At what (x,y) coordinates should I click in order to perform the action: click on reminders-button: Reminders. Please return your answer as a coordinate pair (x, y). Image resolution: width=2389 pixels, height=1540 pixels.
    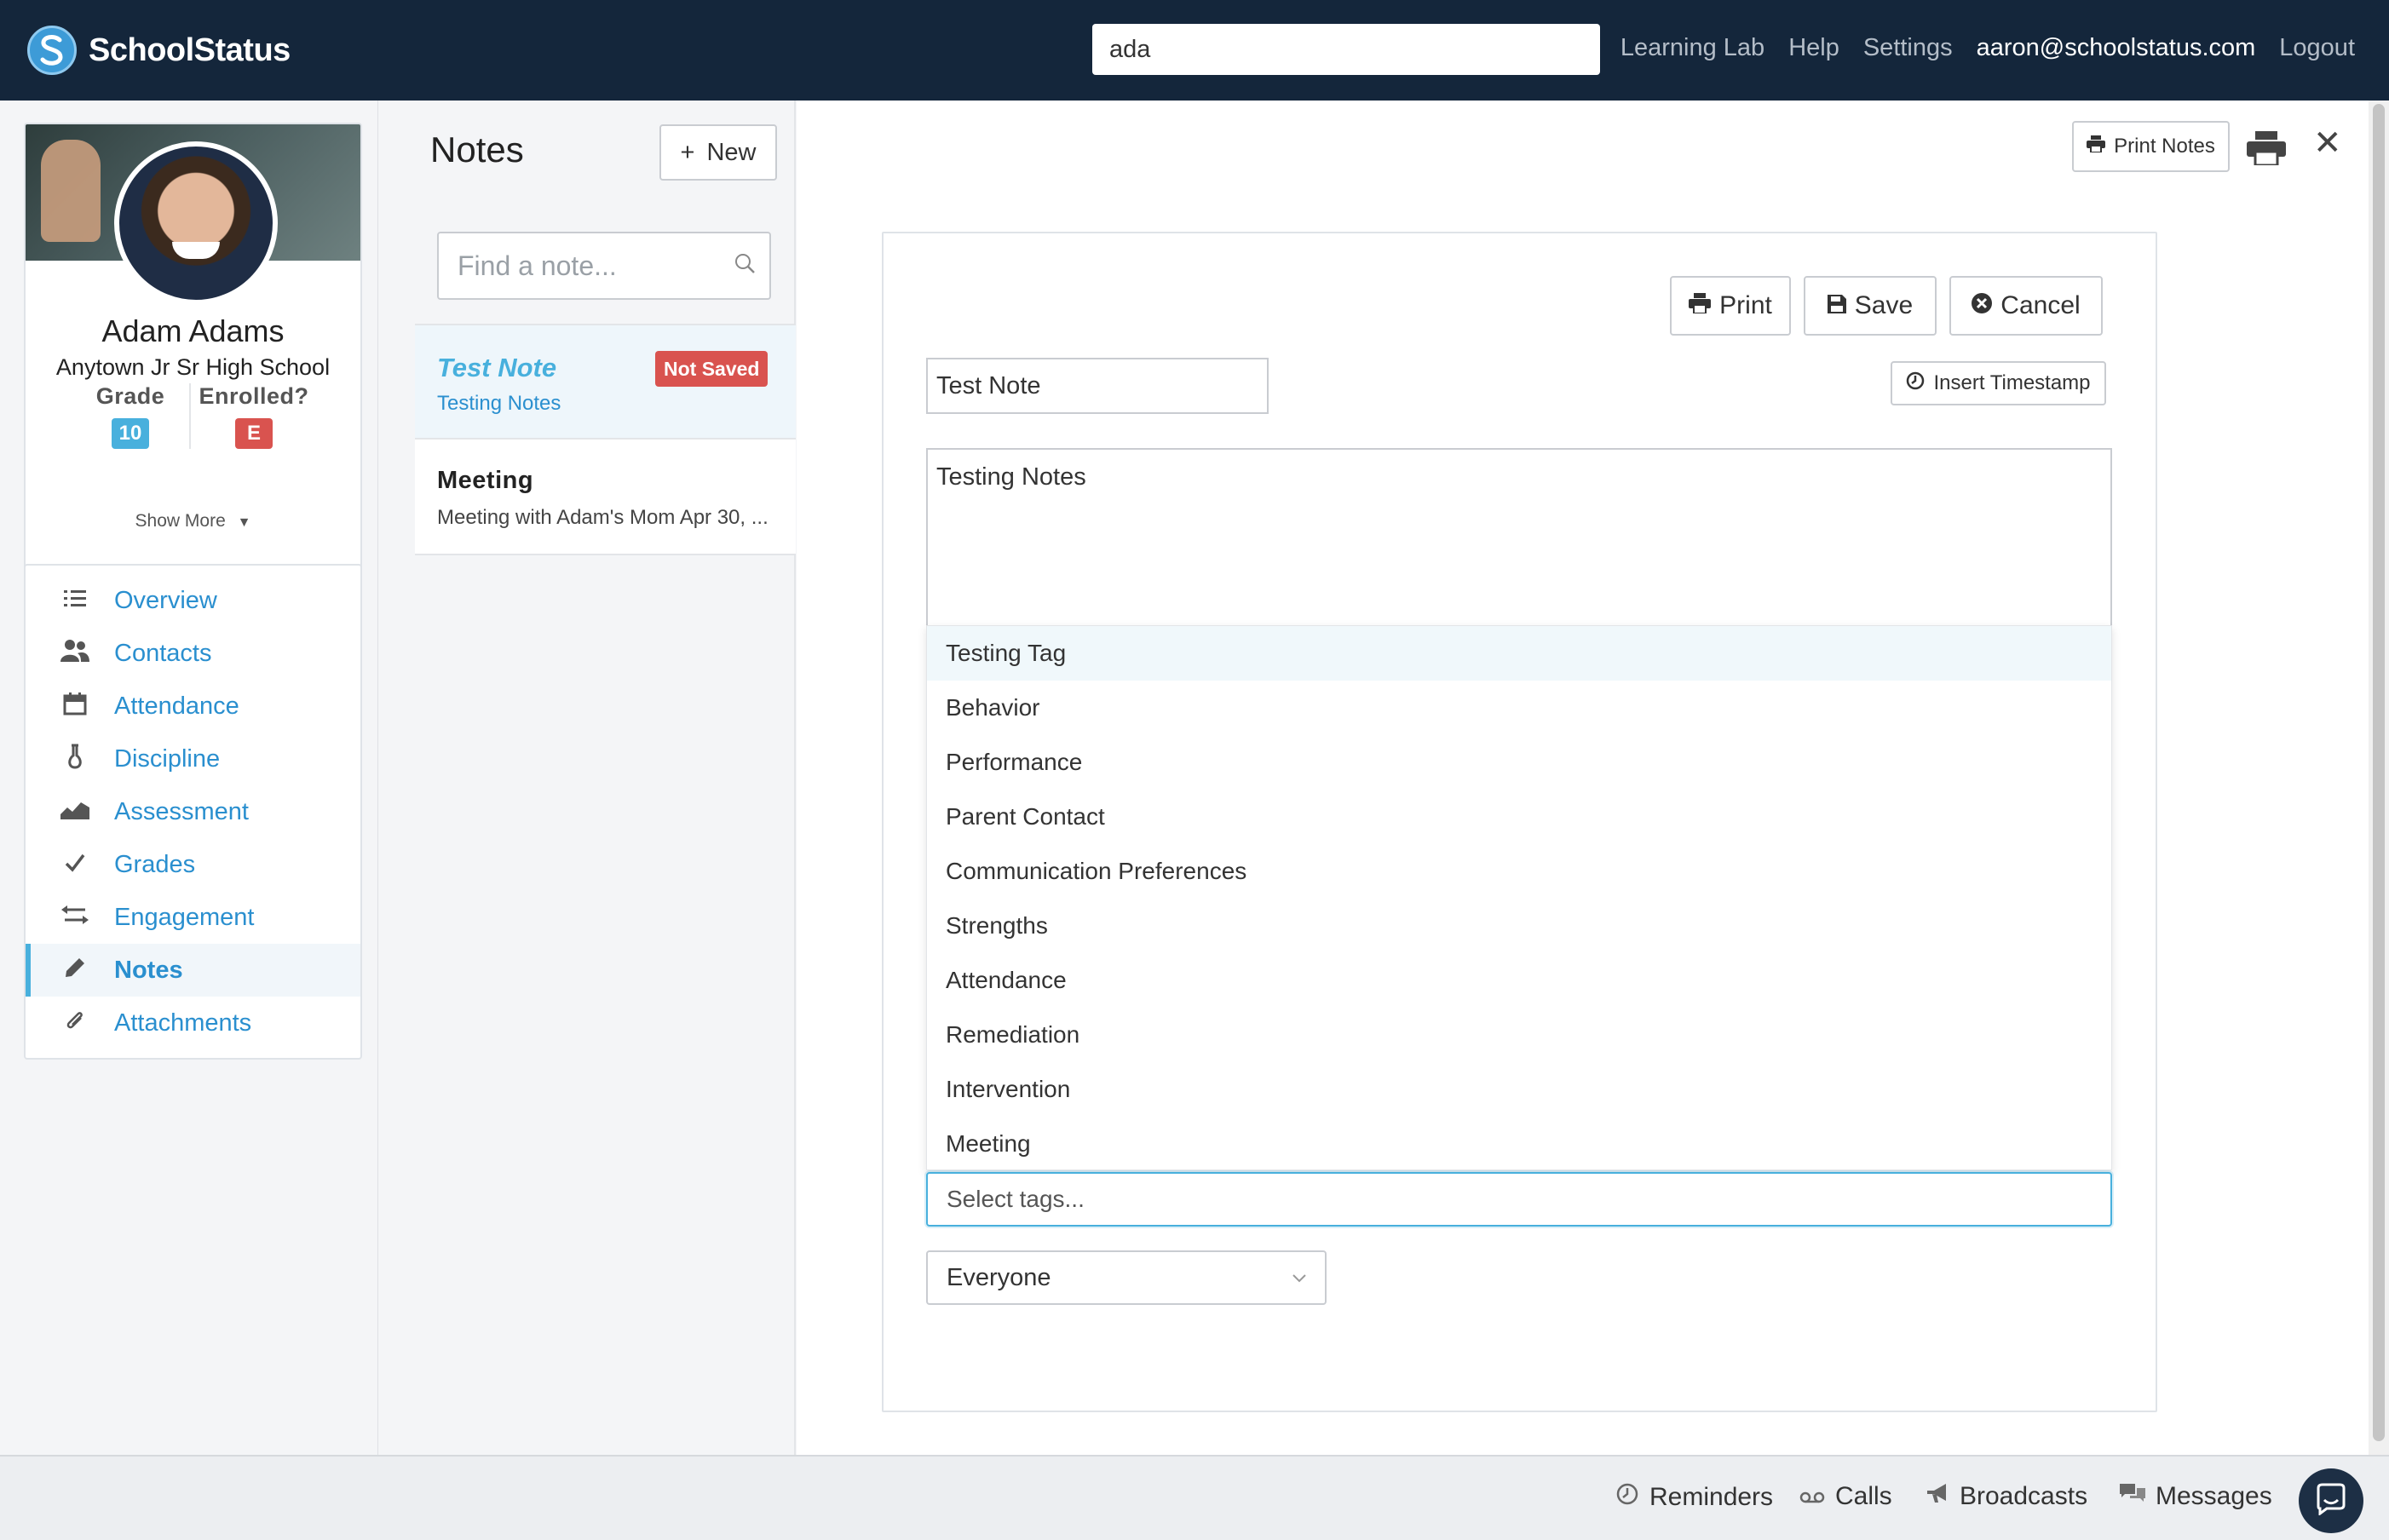
    Looking at the image, I should click on (1694, 1497).